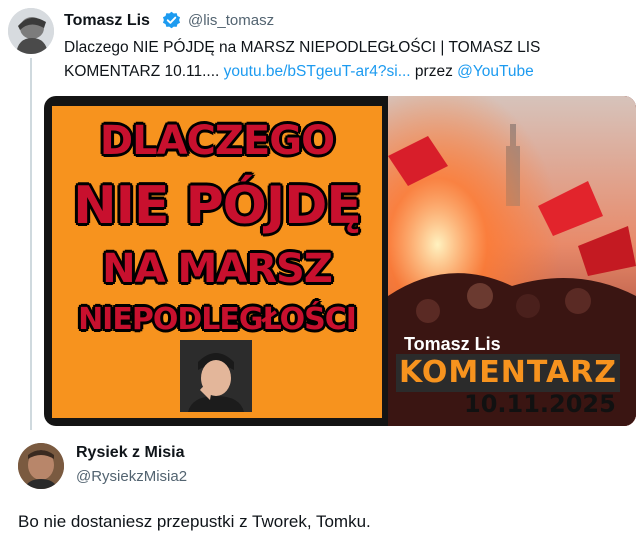 The width and height of the screenshot is (640, 540). What do you see at coordinates (217, 269) in the screenshot?
I see `thumbnail-title-line3: NA MARSZ` at bounding box center [217, 269].